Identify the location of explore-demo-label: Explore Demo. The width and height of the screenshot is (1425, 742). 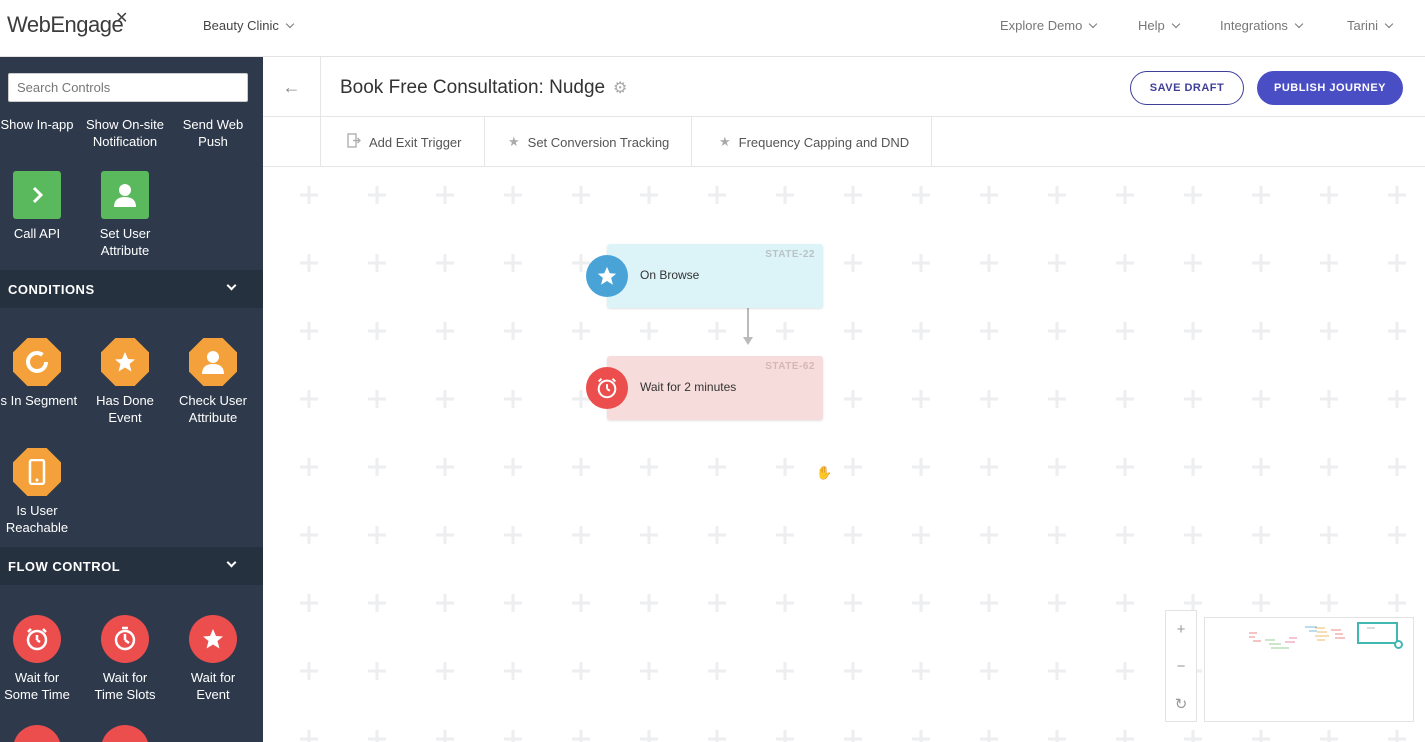
(1041, 25).